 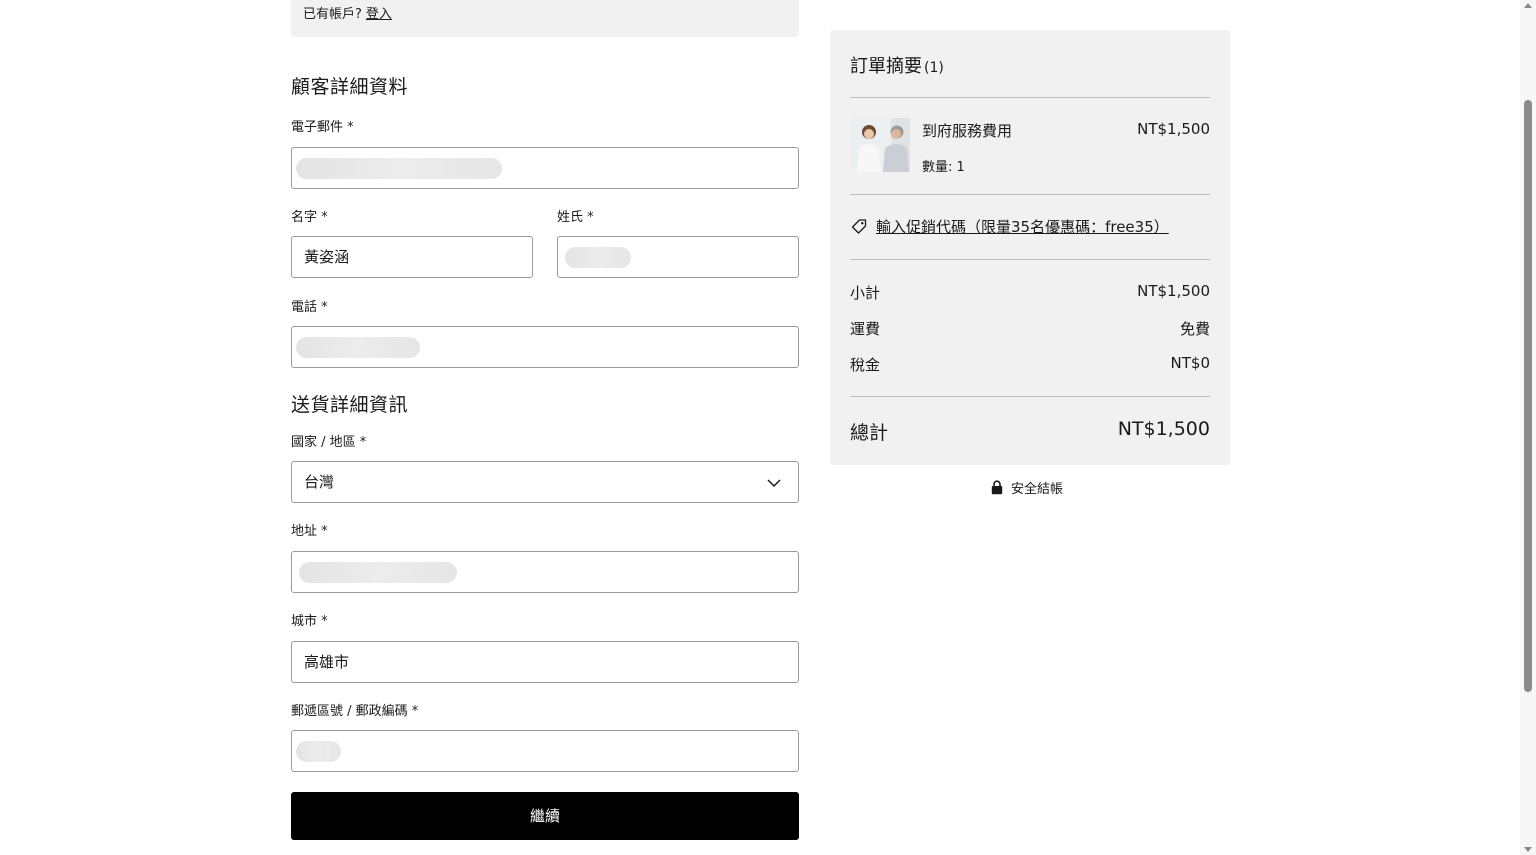 What do you see at coordinates (1528, 396) in the screenshot?
I see `scrollbar-thumb` at bounding box center [1528, 396].